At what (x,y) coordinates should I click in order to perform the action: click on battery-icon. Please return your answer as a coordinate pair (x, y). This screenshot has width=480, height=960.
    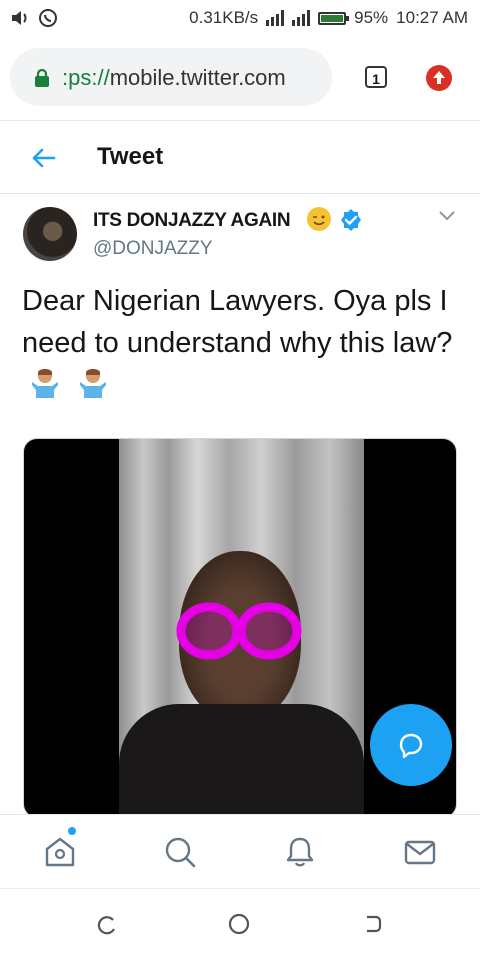
    Looking at the image, I should click on (334, 18).